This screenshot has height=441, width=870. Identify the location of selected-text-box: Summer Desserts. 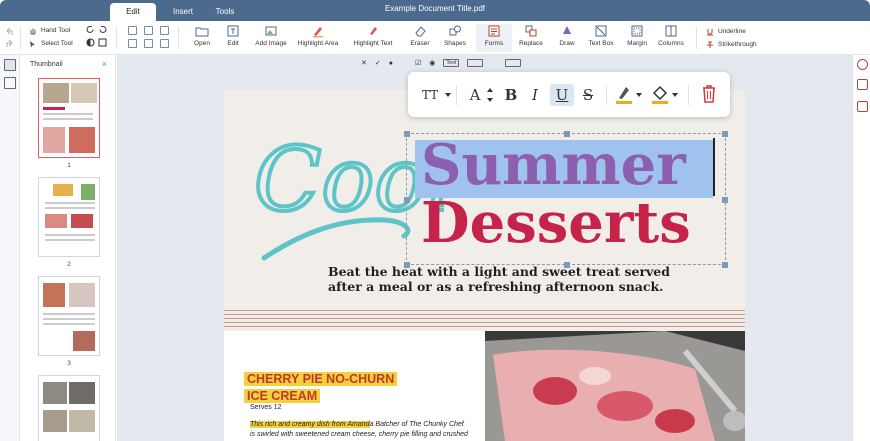
(566, 199).